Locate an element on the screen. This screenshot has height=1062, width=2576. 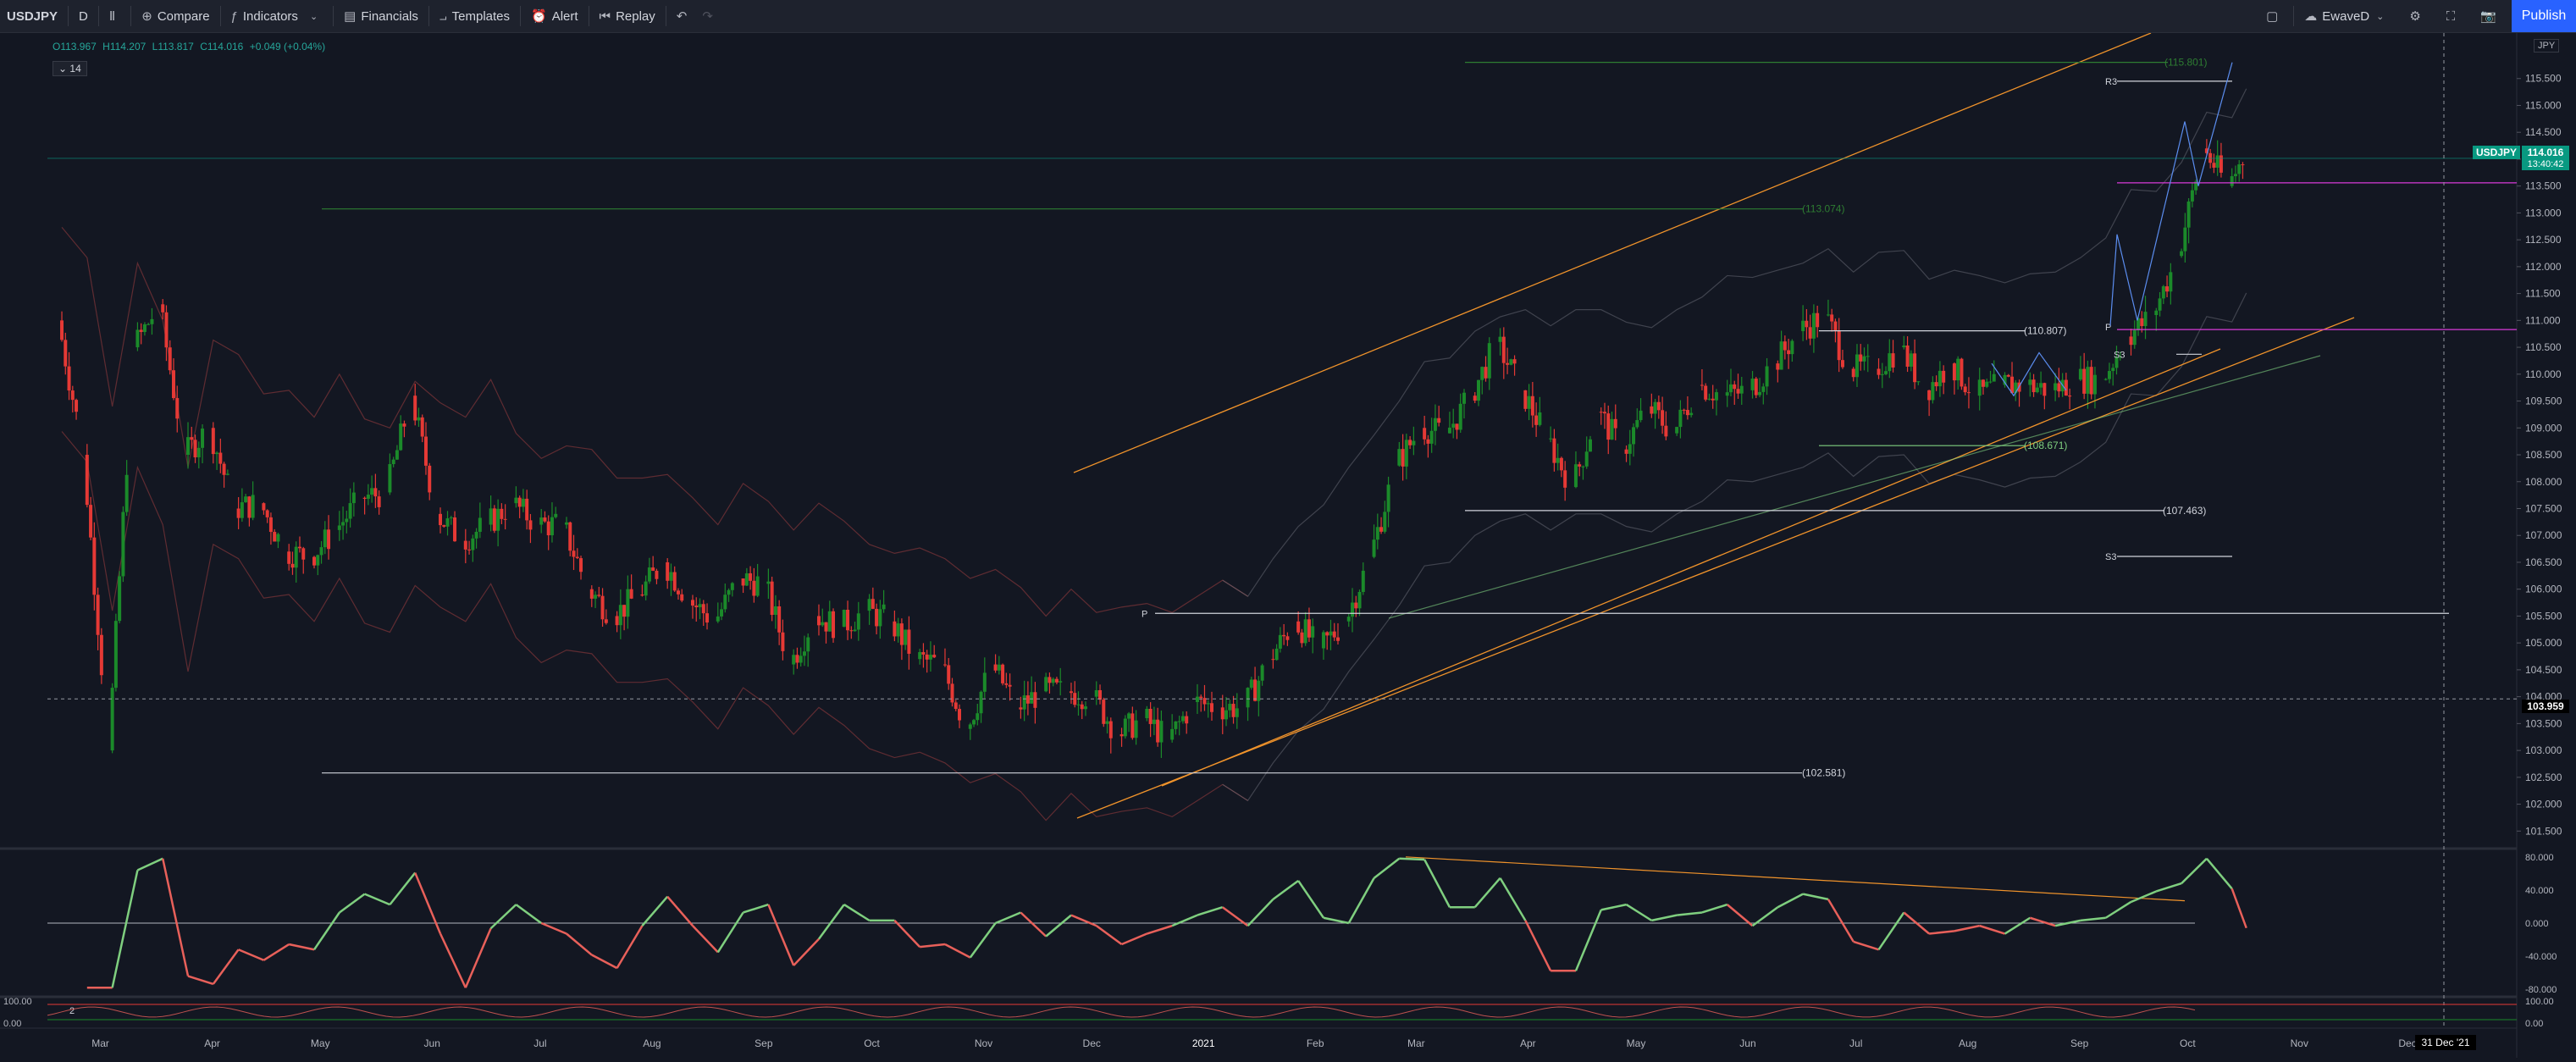
plus-circle-icon: ⊕ is located at coordinates (146, 17).